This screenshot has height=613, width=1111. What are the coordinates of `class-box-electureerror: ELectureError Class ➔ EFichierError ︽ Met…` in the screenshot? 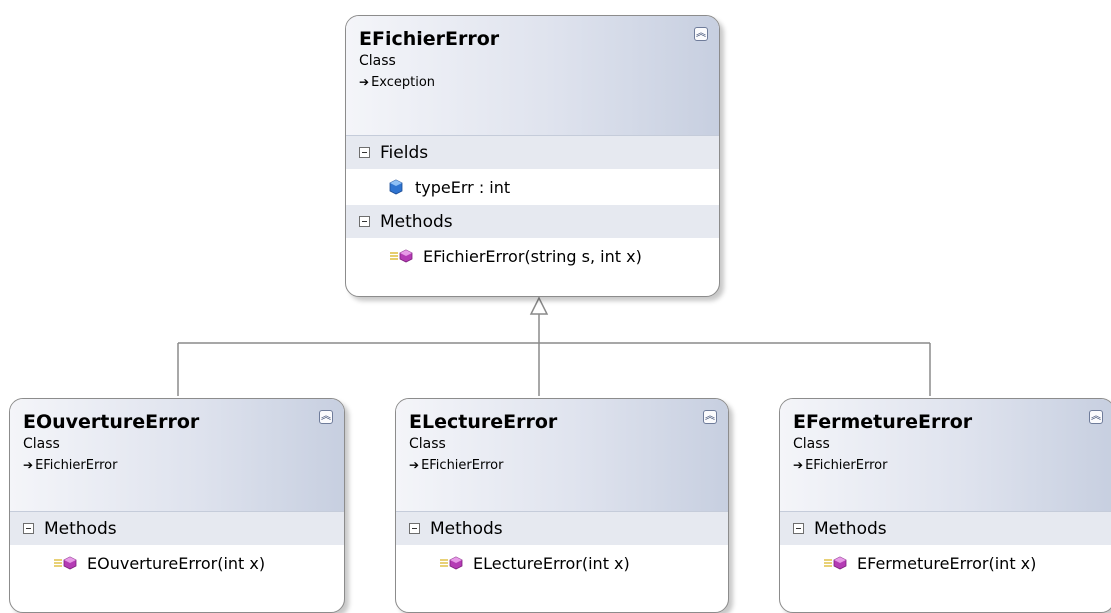 It's located at (562, 505).